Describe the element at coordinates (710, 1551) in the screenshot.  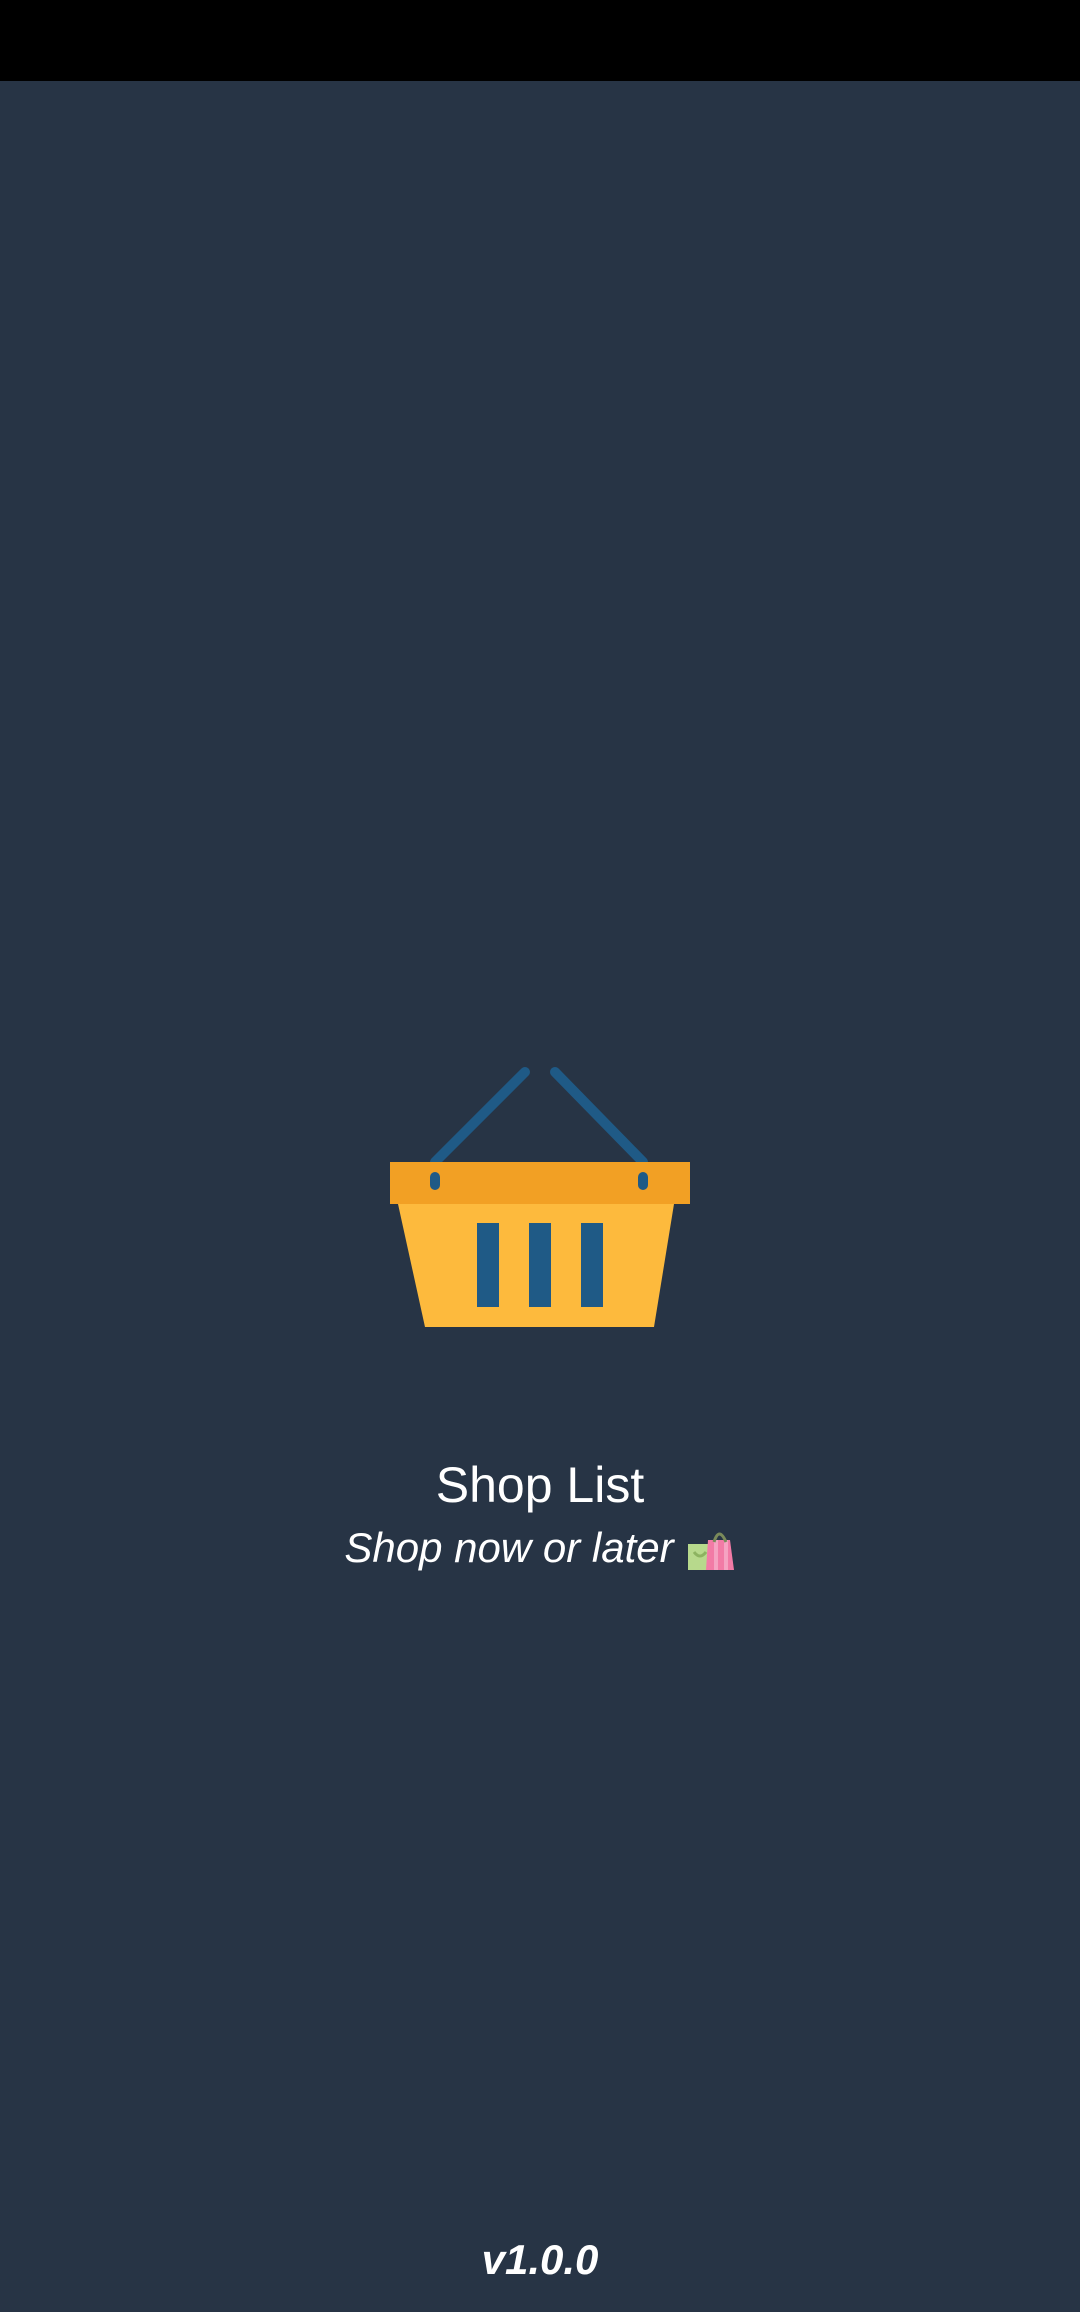
I see `shopping-bags-icon` at that location.